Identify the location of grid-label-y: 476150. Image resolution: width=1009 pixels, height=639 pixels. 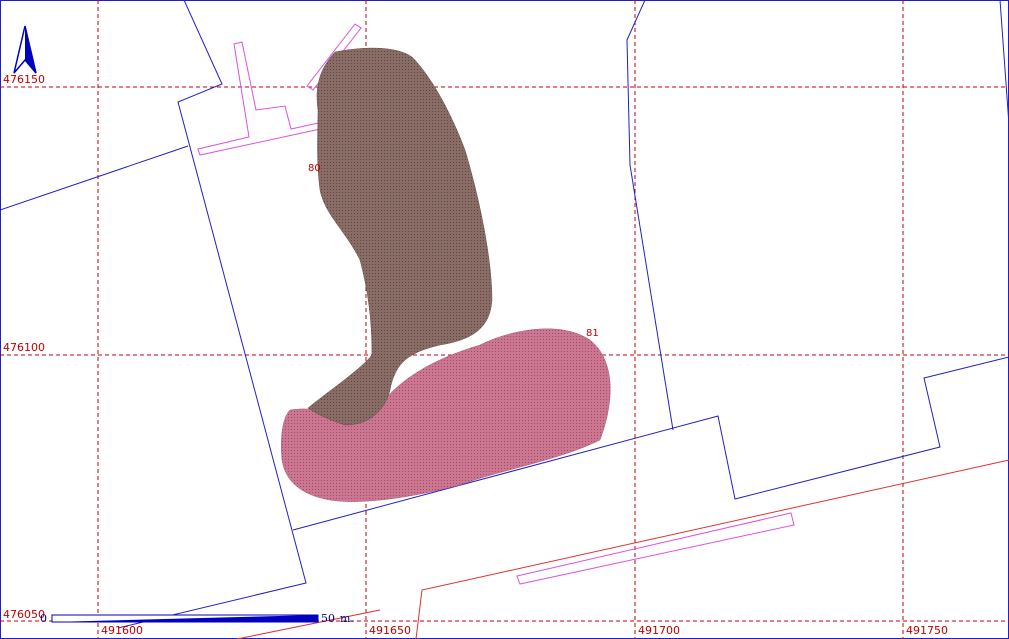
(24, 79).